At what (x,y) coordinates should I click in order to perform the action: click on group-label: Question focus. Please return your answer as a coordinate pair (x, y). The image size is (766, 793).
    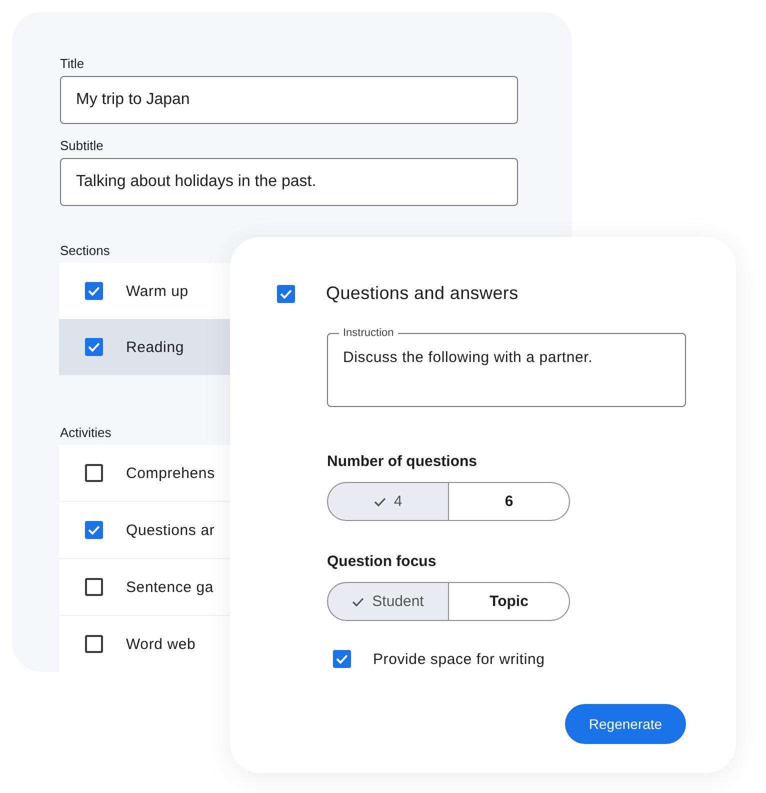
    Looking at the image, I should click on (382, 561).